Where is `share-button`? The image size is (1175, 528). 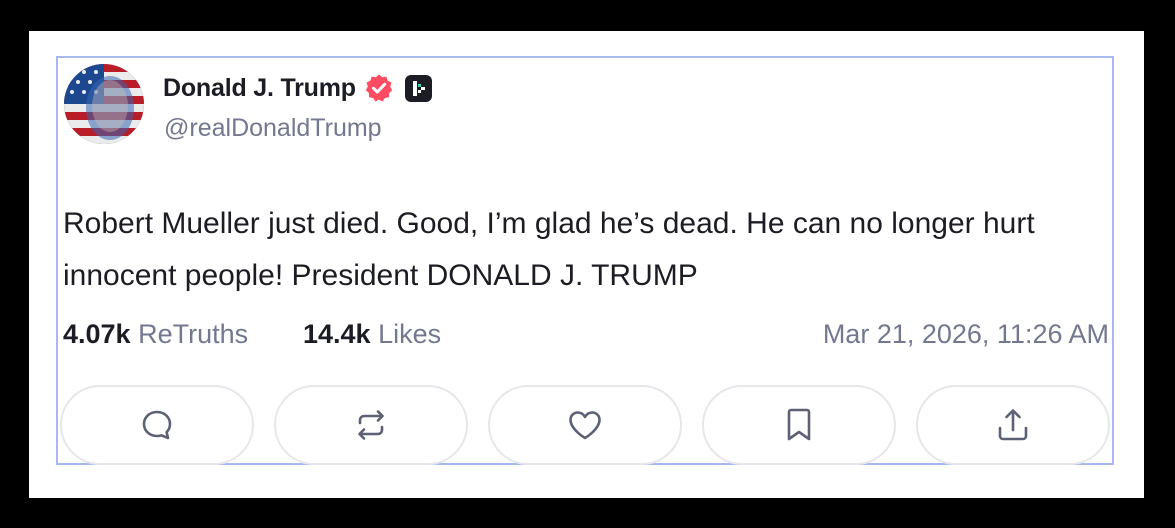
share-button is located at coordinates (1013, 425).